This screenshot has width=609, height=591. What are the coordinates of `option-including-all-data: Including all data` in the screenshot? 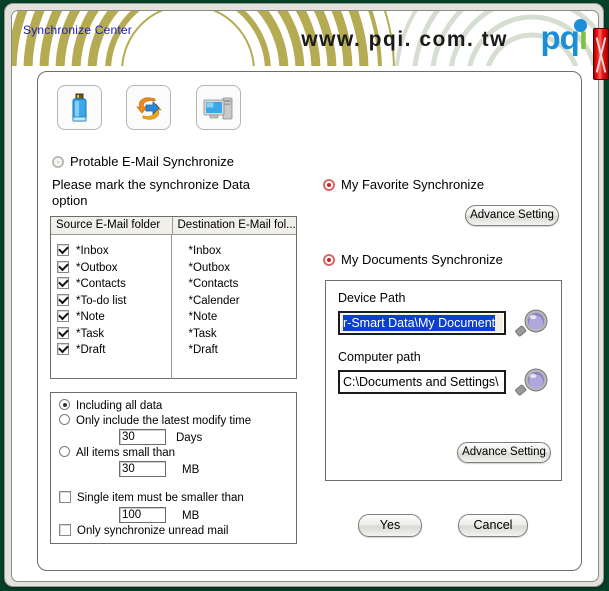 It's located at (110, 405).